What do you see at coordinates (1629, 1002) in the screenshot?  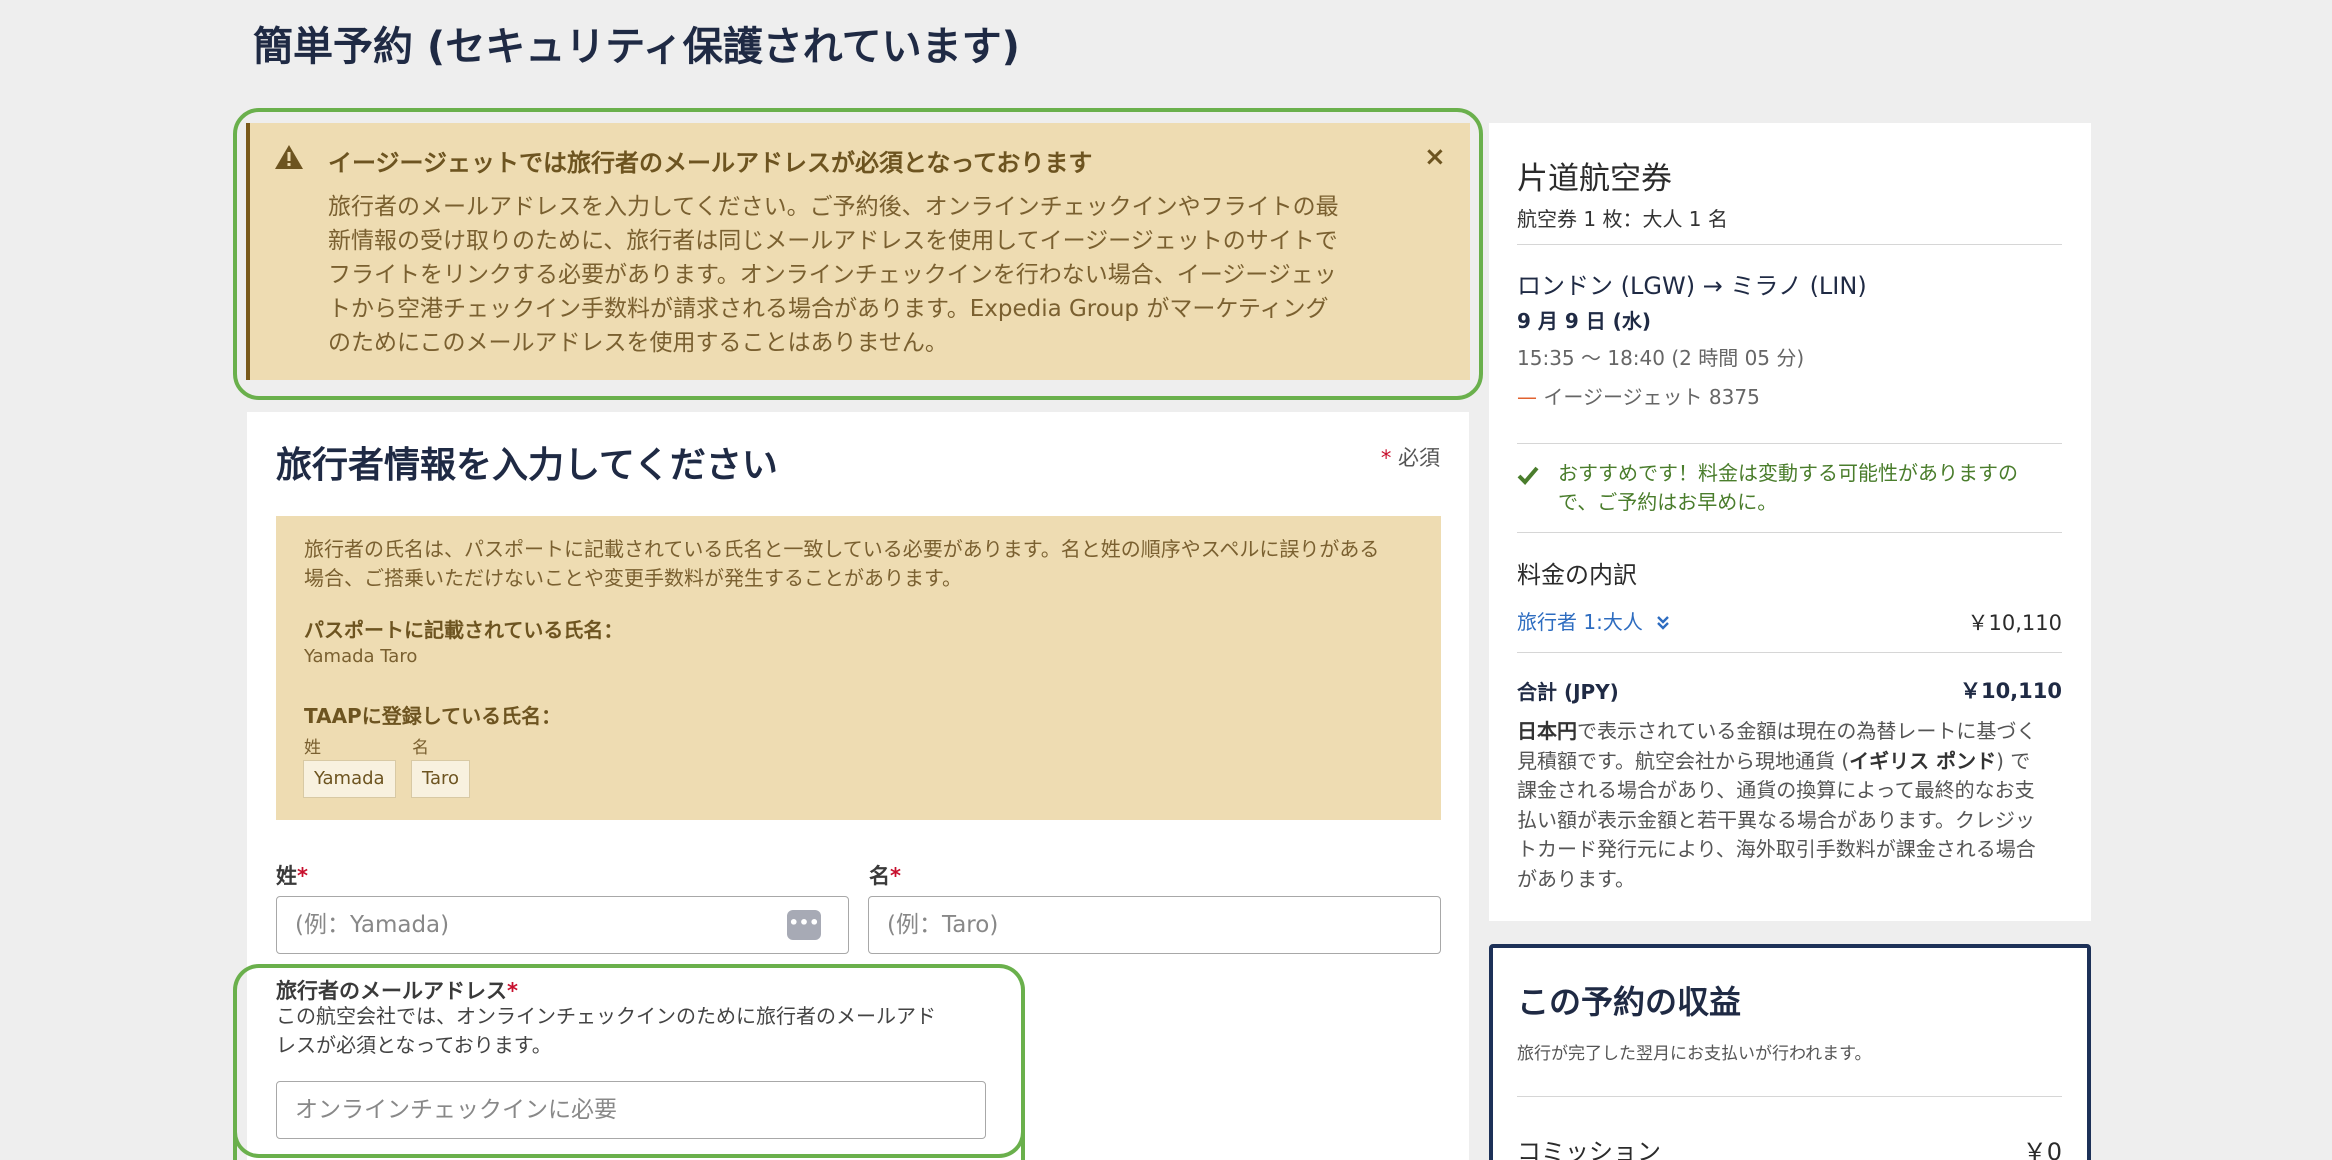 I see `earnings-title: この予約の収益` at bounding box center [1629, 1002].